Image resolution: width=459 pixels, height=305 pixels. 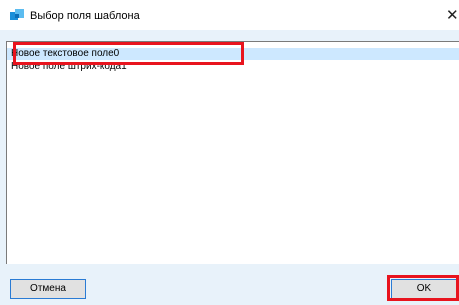 What do you see at coordinates (85, 16) in the screenshot?
I see `window-title: Выбор поля шаблона` at bounding box center [85, 16].